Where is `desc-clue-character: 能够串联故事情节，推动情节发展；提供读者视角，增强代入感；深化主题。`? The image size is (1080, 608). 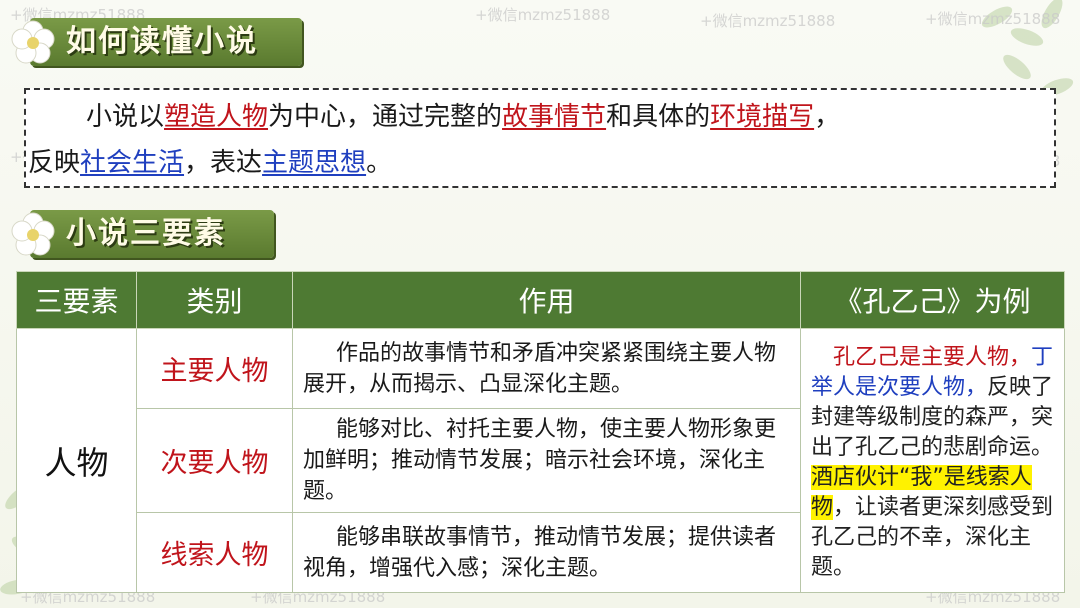
desc-clue-character: 能够串联故事情节，推动情节发展；提供读者视角，增强代入感；深化主题。 is located at coordinates (546, 552).